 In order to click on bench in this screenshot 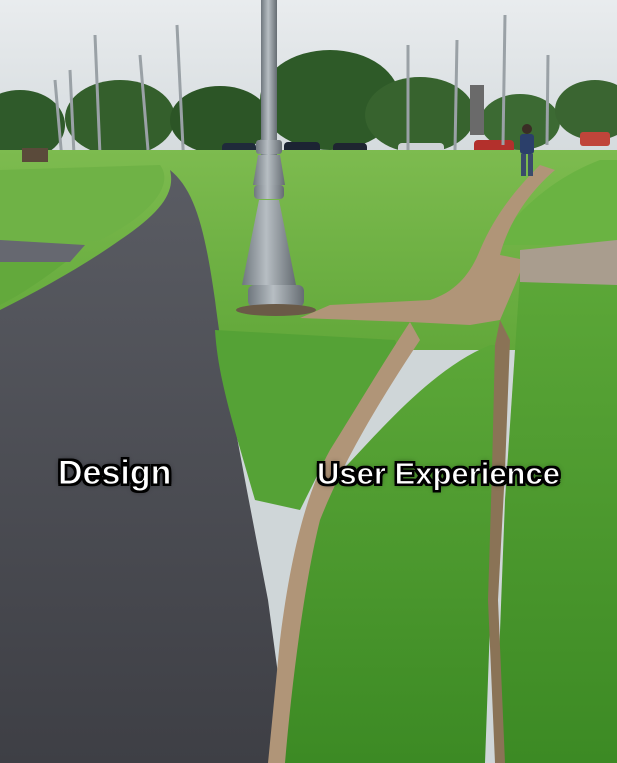, I will do `click(35, 155)`.